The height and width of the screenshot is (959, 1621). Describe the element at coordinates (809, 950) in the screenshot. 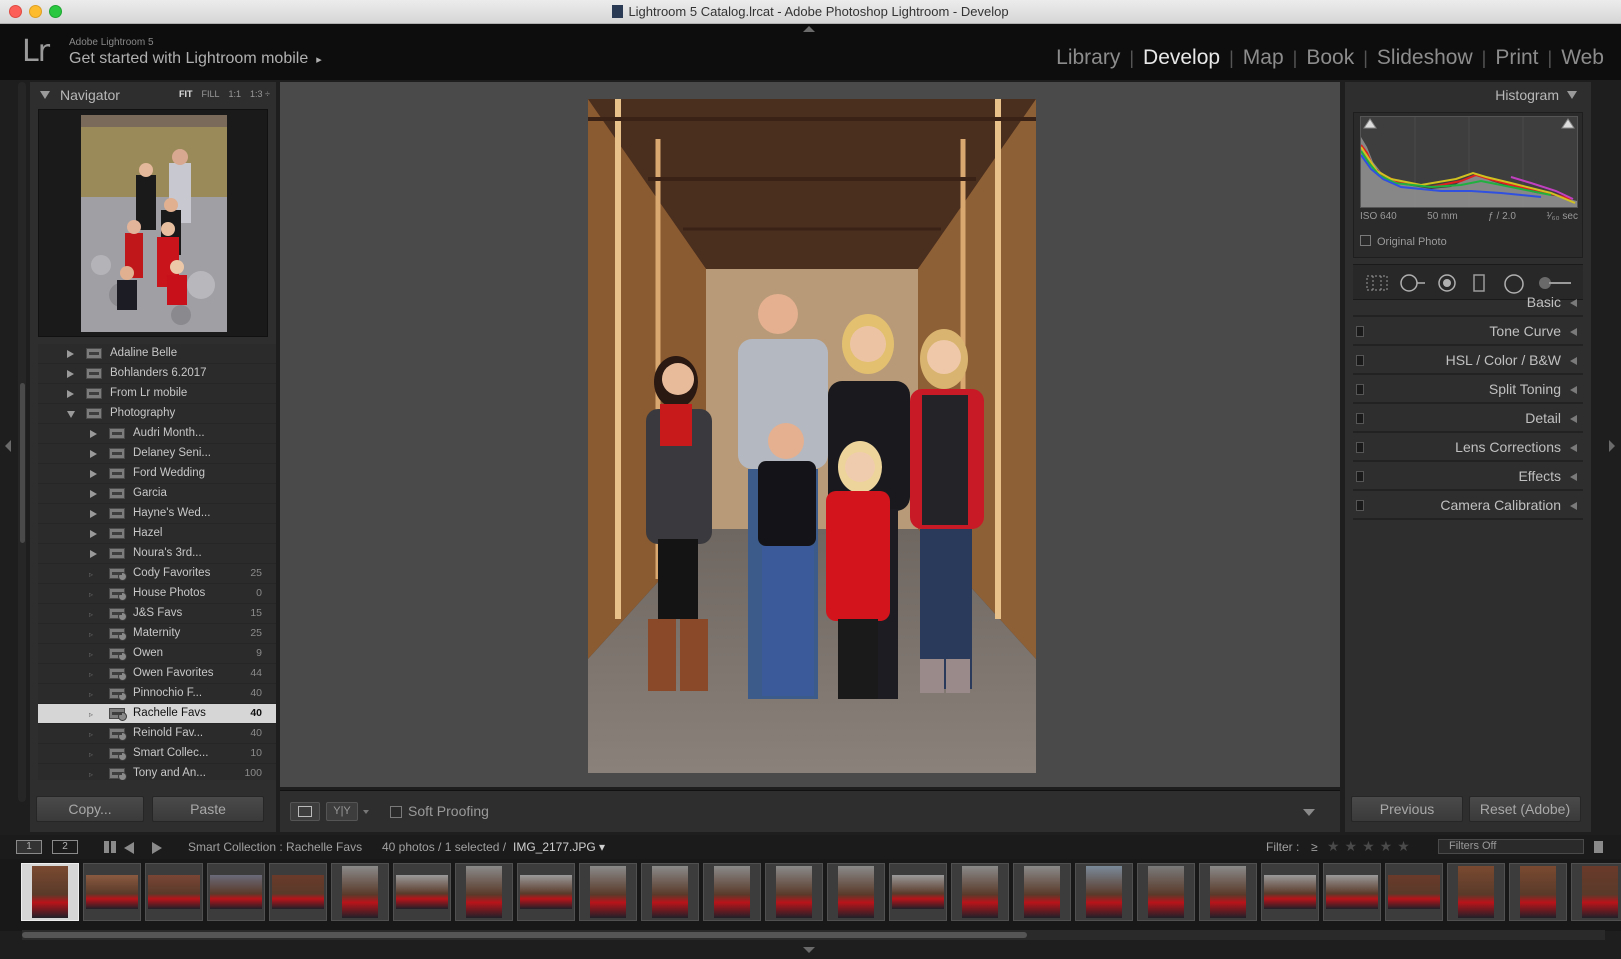

I see `collapse-bottom-panel-arrow-icon` at that location.